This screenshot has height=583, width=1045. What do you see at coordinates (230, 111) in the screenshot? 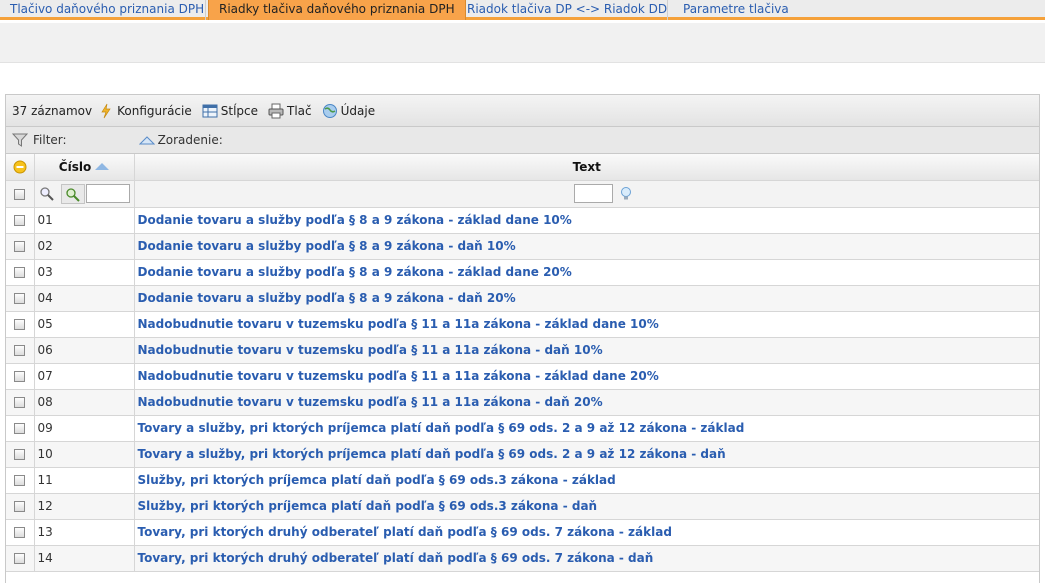
I see `columns-button: Stĺpce` at bounding box center [230, 111].